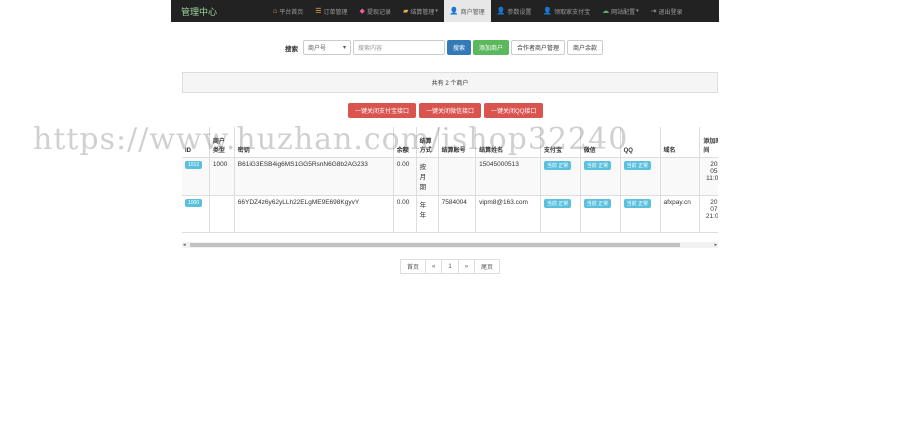  Describe the element at coordinates (600, 142) in the screenshot. I see `table-header-cell: 微信` at that location.